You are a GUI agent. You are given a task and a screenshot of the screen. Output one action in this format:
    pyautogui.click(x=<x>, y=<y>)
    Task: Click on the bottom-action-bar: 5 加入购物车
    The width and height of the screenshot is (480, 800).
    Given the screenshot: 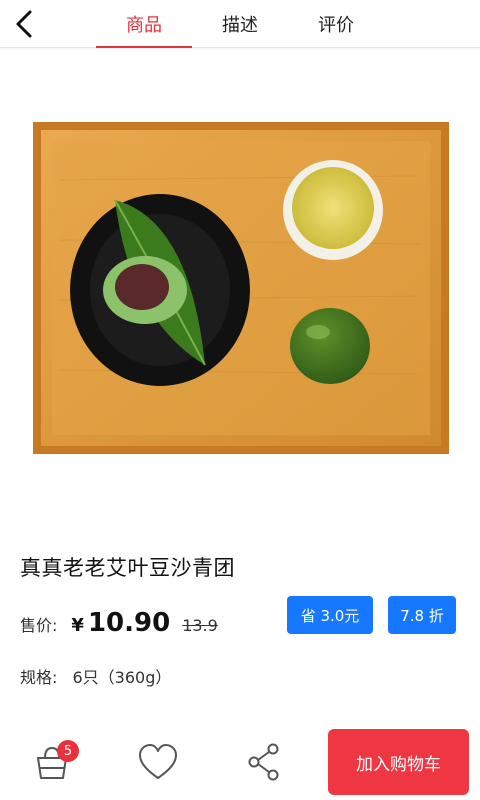 What is the action you would take?
    pyautogui.click(x=240, y=762)
    